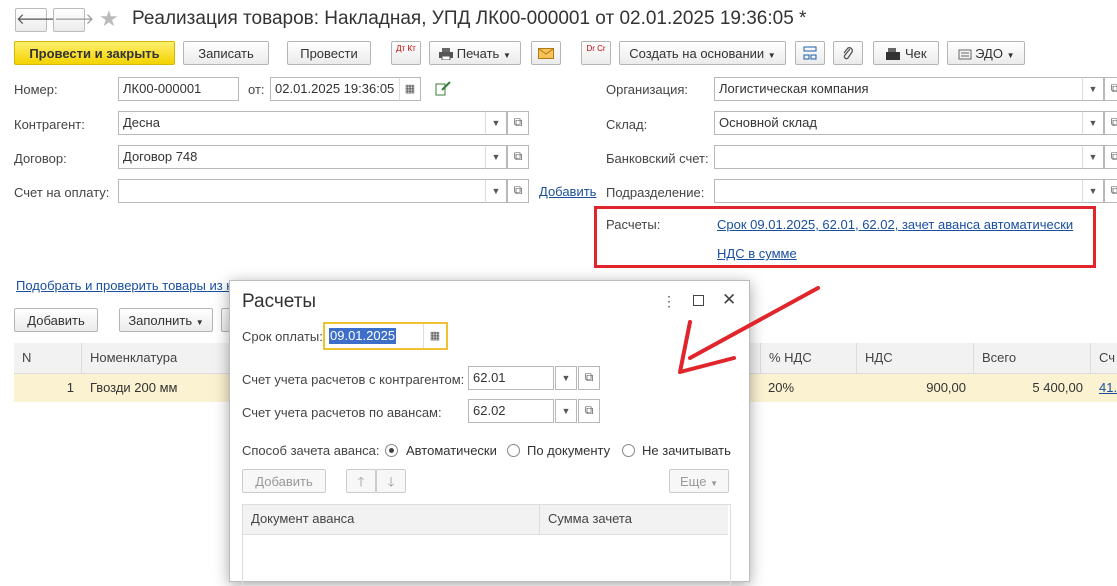 Image resolution: width=1117 pixels, height=586 pixels. I want to click on warehouse-dropdown: ▼, so click(1093, 123).